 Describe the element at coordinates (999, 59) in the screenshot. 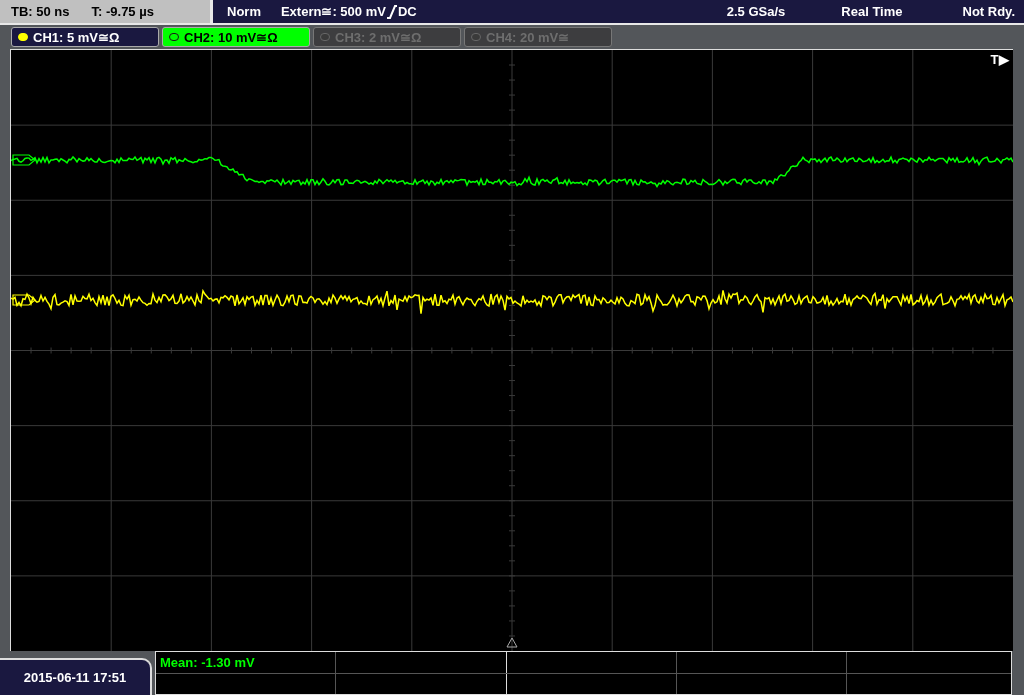

I see `trigger-marker: T▶` at that location.